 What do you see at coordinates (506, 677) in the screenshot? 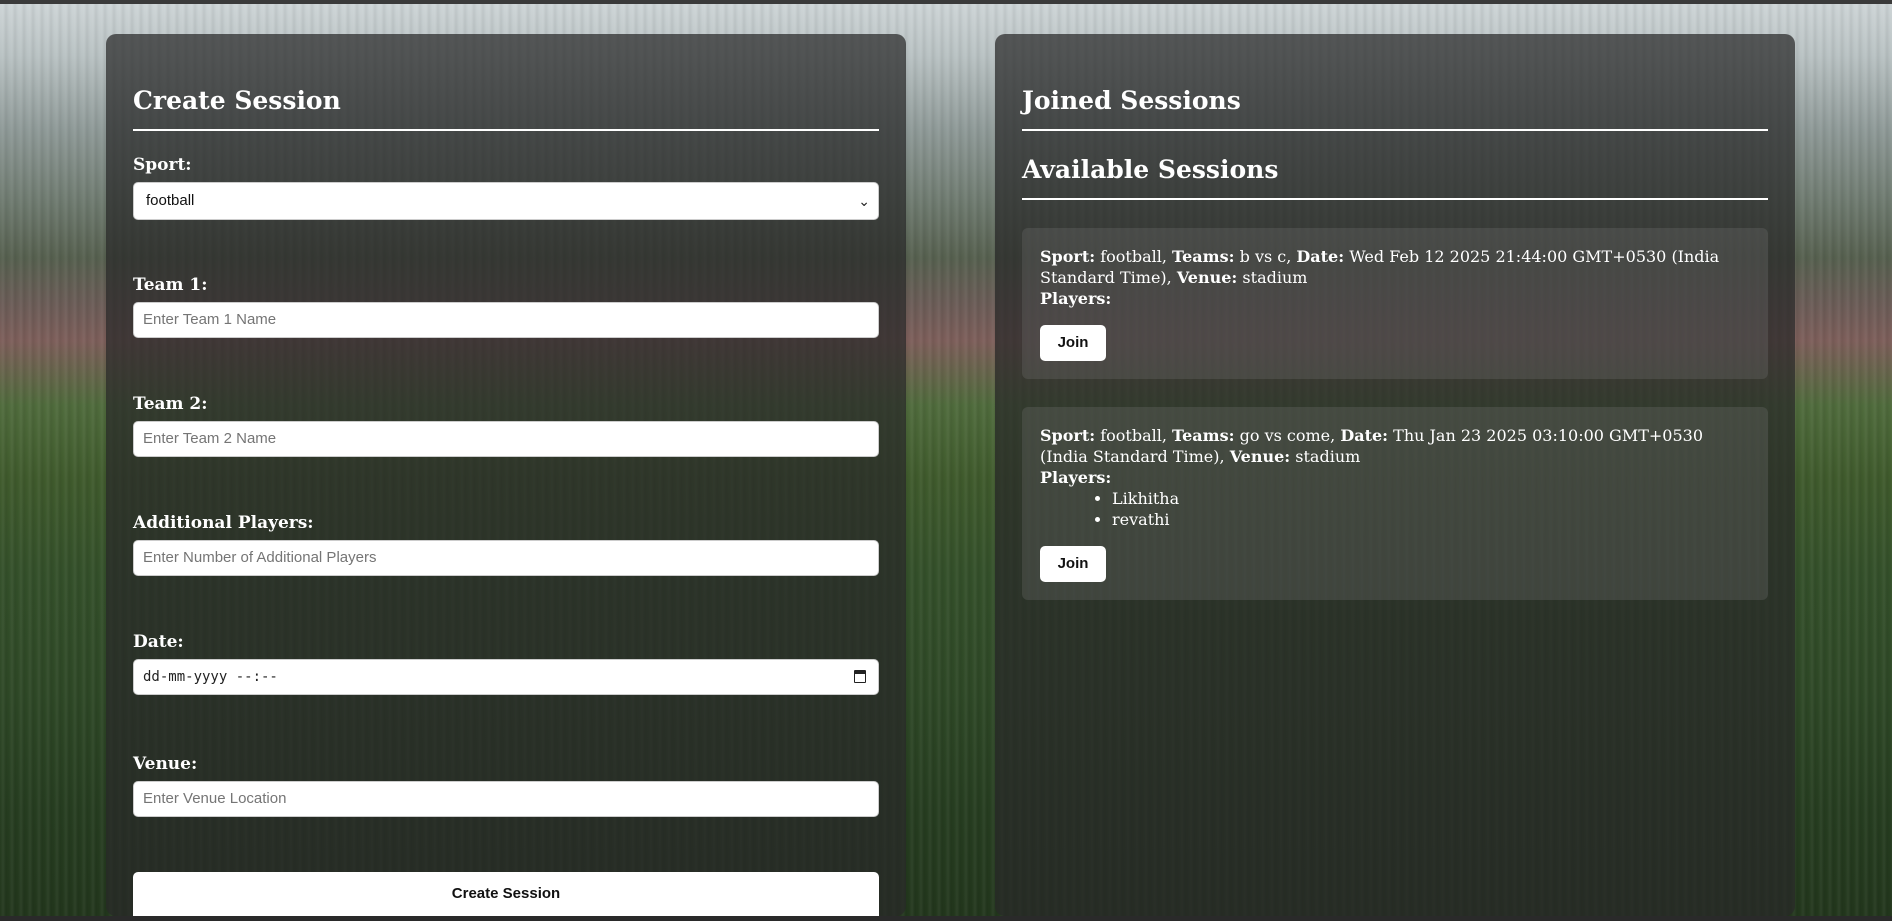
I see `date-input: dd-mm-yyyy --:--` at bounding box center [506, 677].